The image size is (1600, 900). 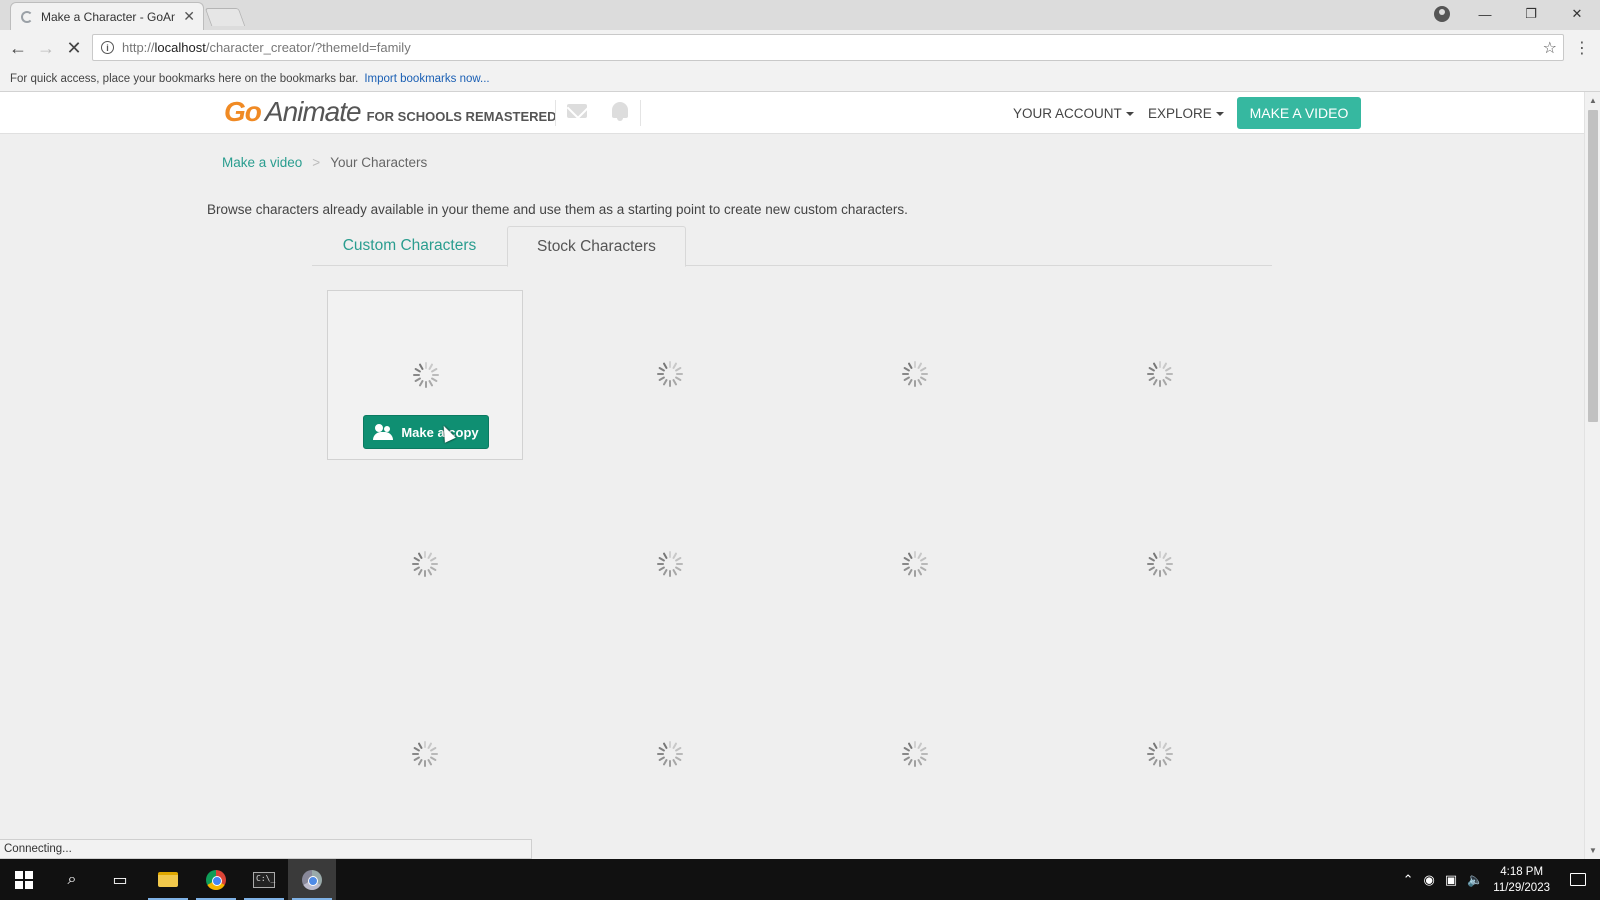 I want to click on window-controls: — ❐ ✕, so click(x=1531, y=14).